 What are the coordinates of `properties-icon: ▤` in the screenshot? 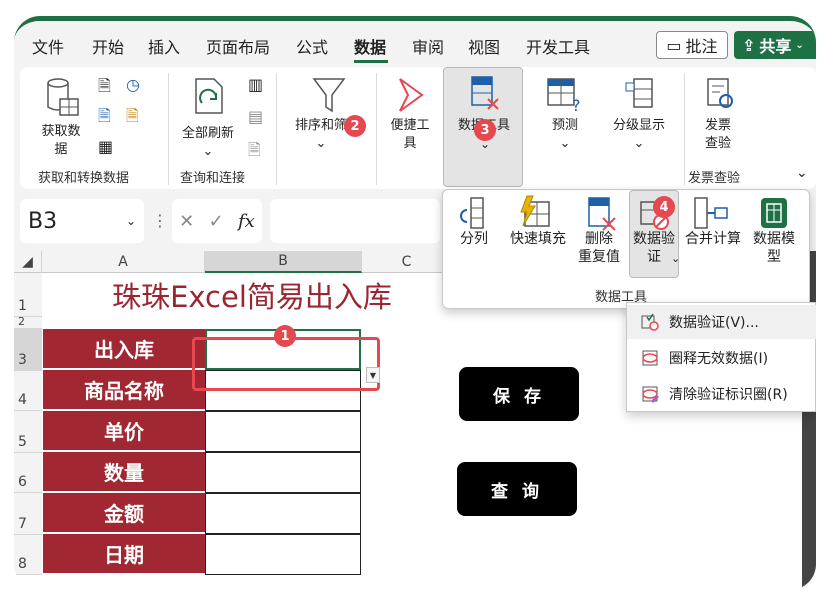 It's located at (255, 116).